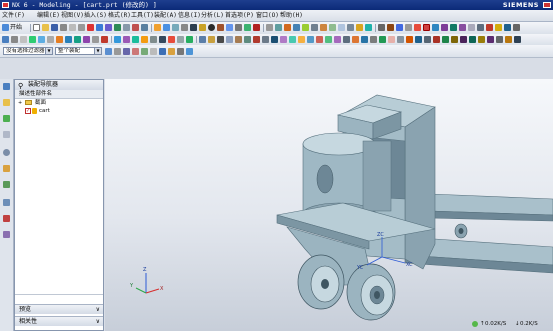 This screenshot has width=553, height=331. Describe the element at coordinates (117, 51) in the screenshot. I see `general-object-icon` at that location.